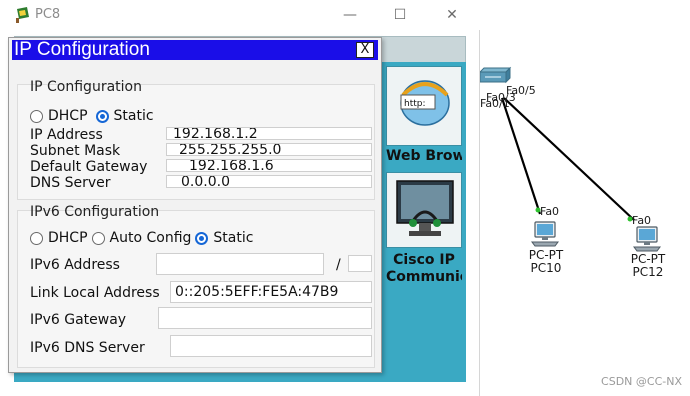  Describe the element at coordinates (89, 167) in the screenshot. I see `default-gateway-label: Default Gateway` at that location.